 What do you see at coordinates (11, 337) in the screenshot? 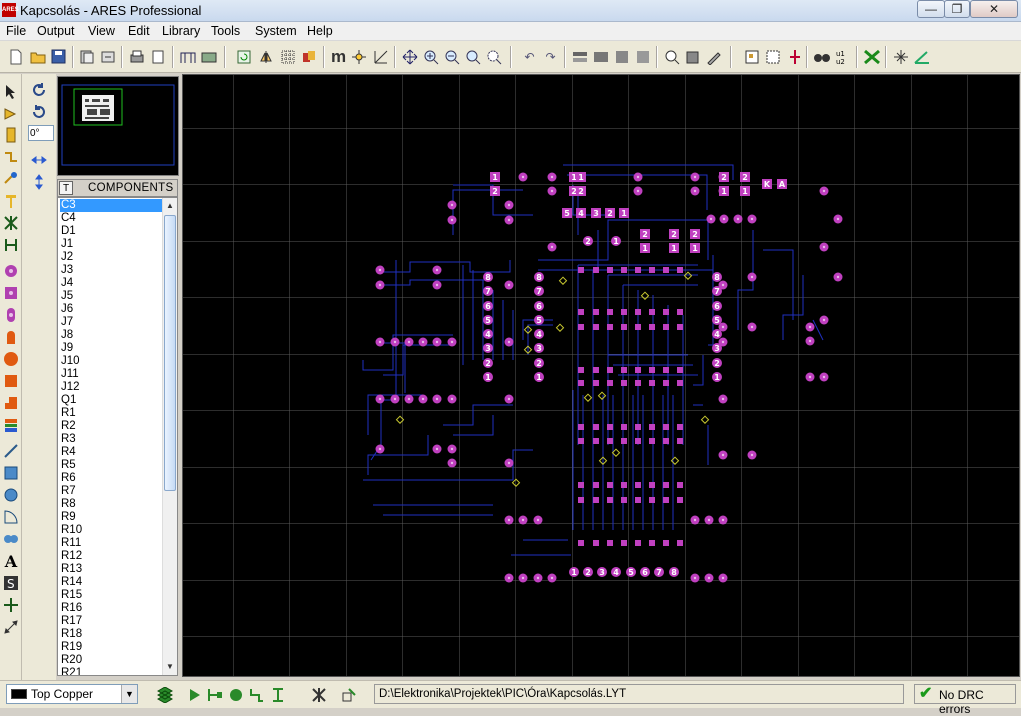
I see `edge-pad-icon` at bounding box center [11, 337].